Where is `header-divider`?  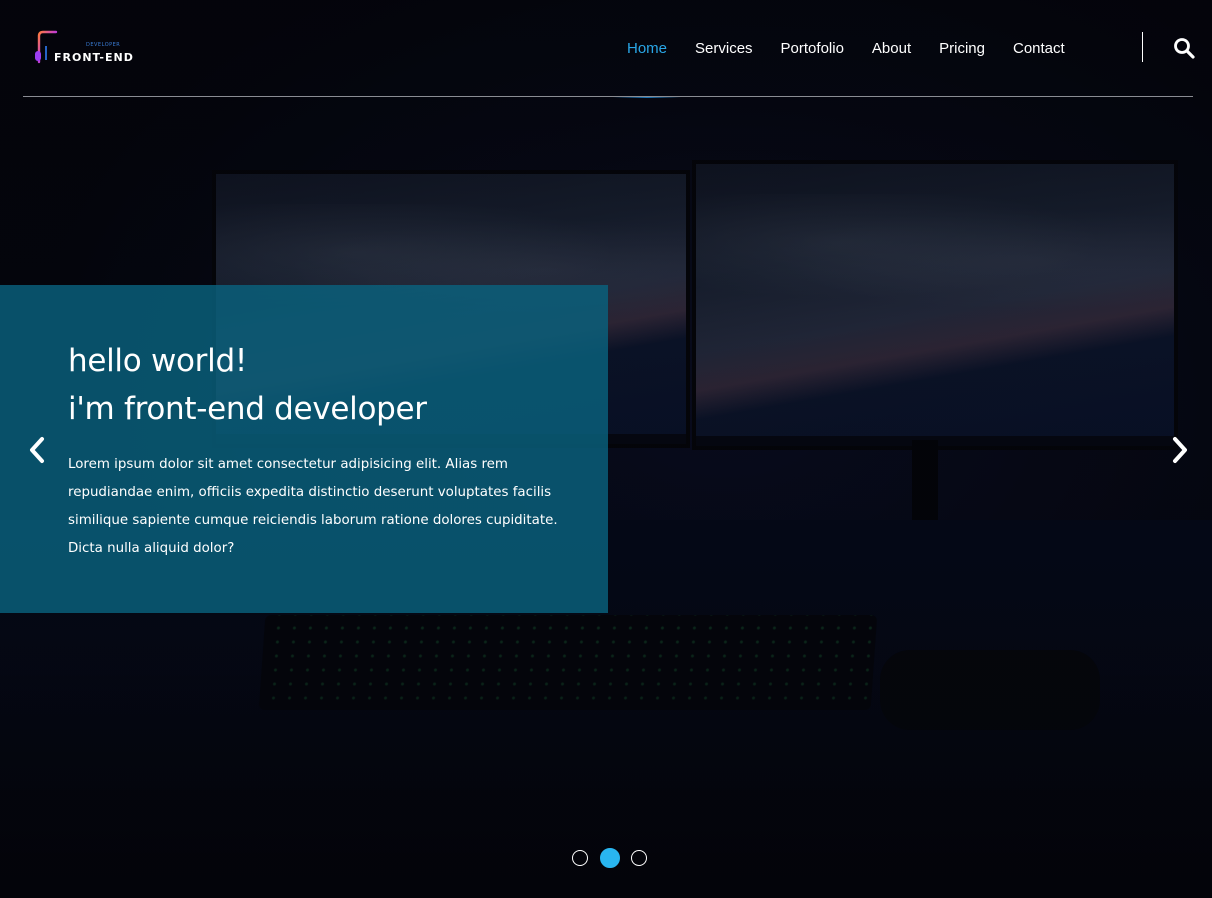 header-divider is located at coordinates (608, 96).